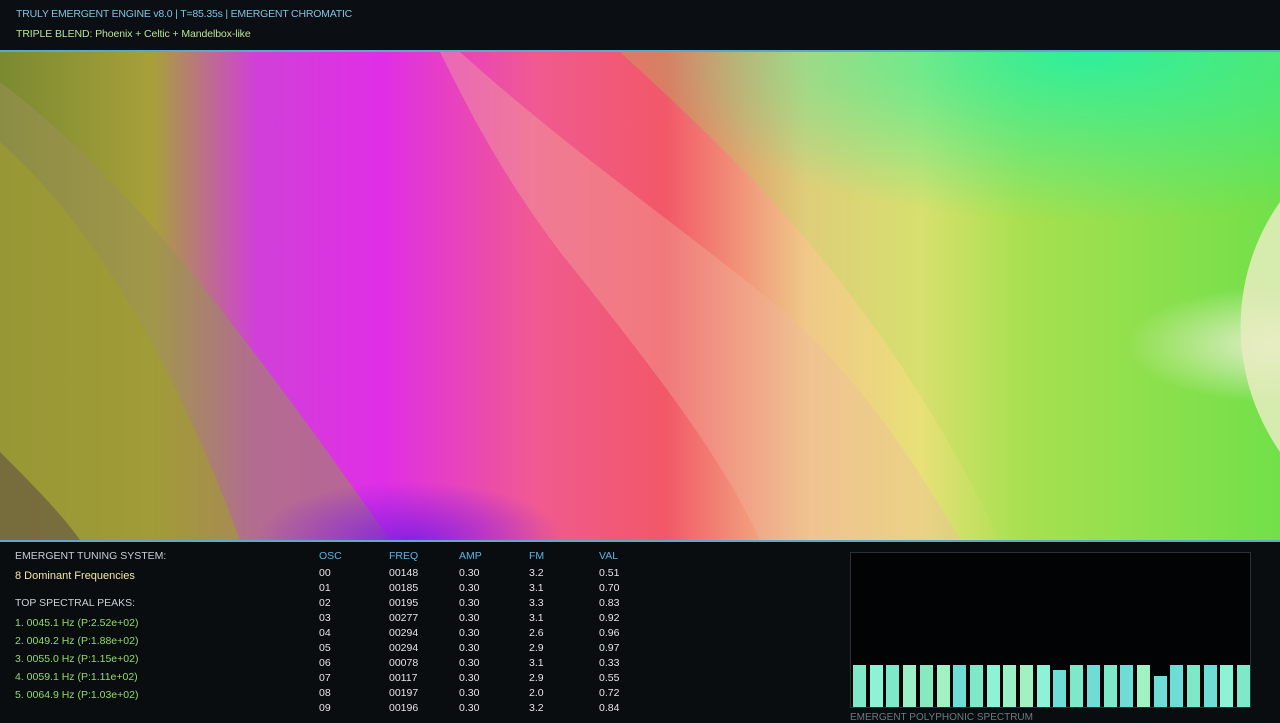 The height and width of the screenshot is (723, 1280). What do you see at coordinates (325, 603) in the screenshot?
I see `osc-id: 02` at bounding box center [325, 603].